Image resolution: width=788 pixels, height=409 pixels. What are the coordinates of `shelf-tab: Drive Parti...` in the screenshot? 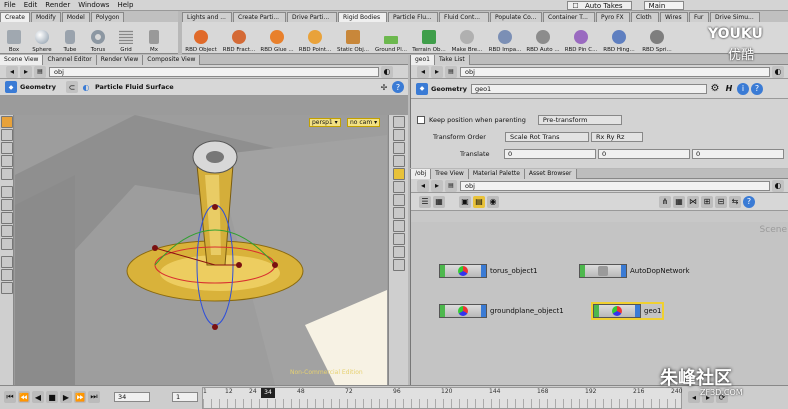 It's located at (312, 17).